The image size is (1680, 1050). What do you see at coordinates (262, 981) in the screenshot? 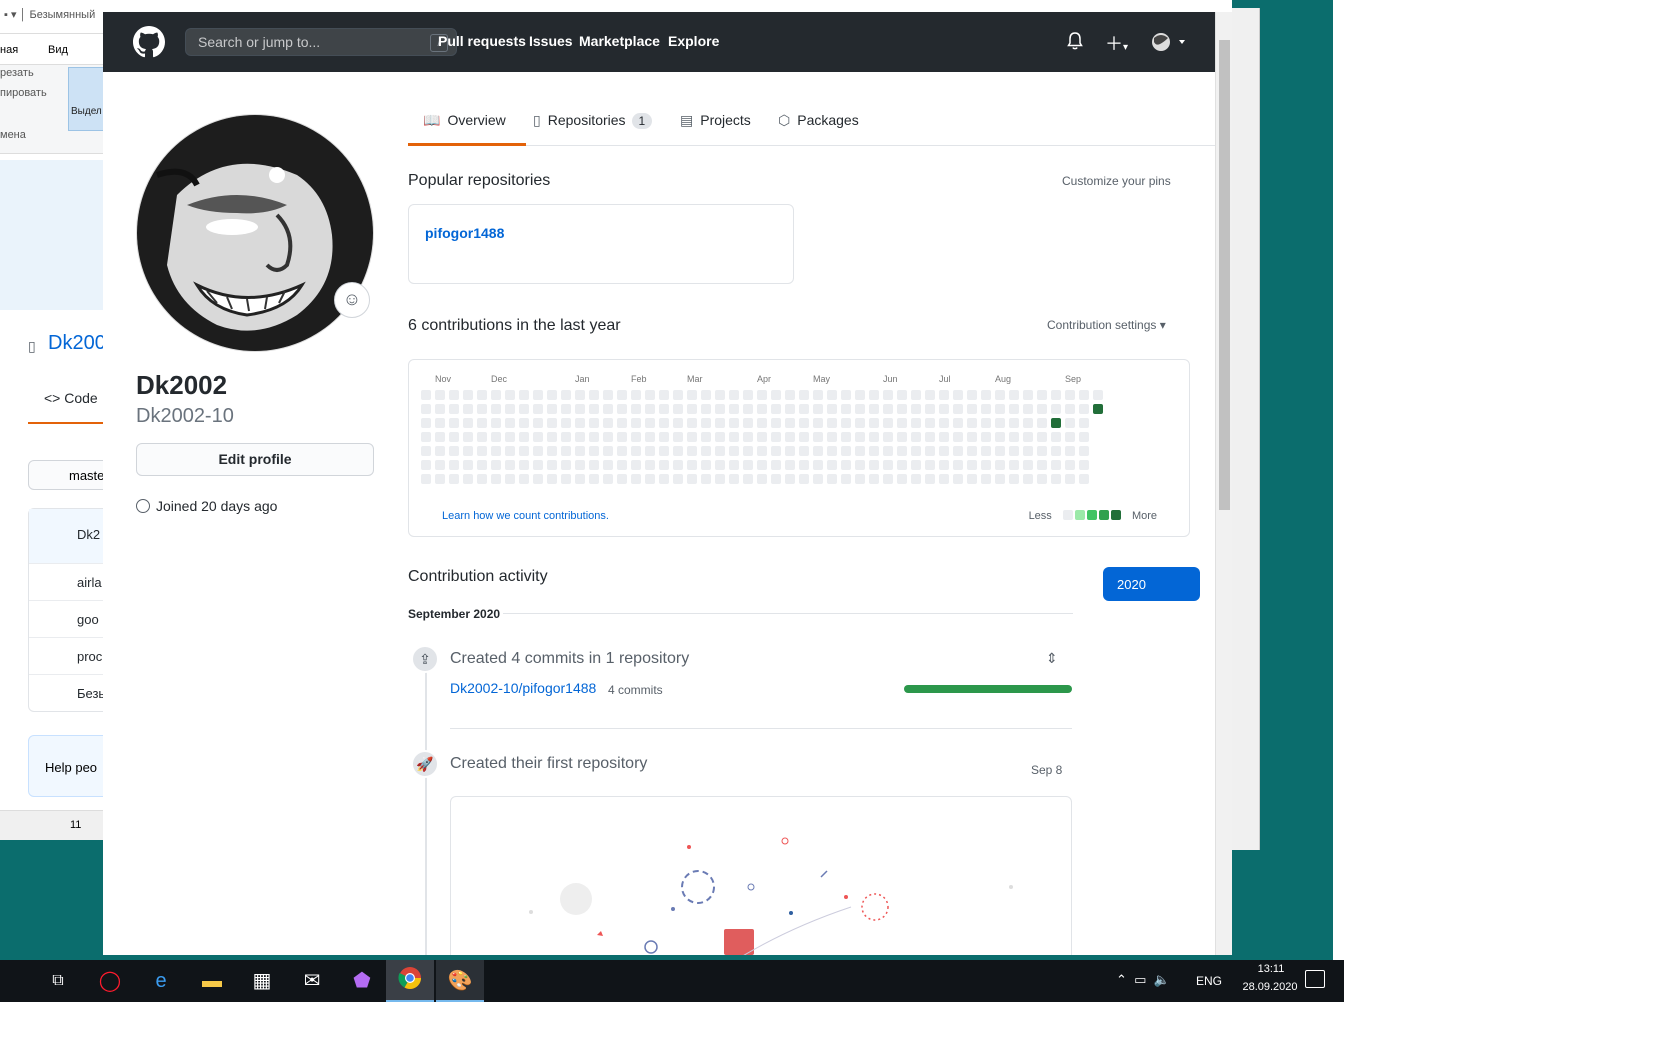
I see `store-icon: ▦` at bounding box center [262, 981].